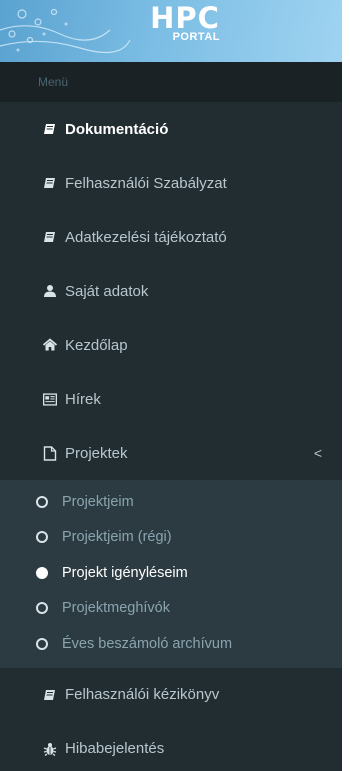  Describe the element at coordinates (42, 572) in the screenshot. I see `circle-filled-icon` at that location.